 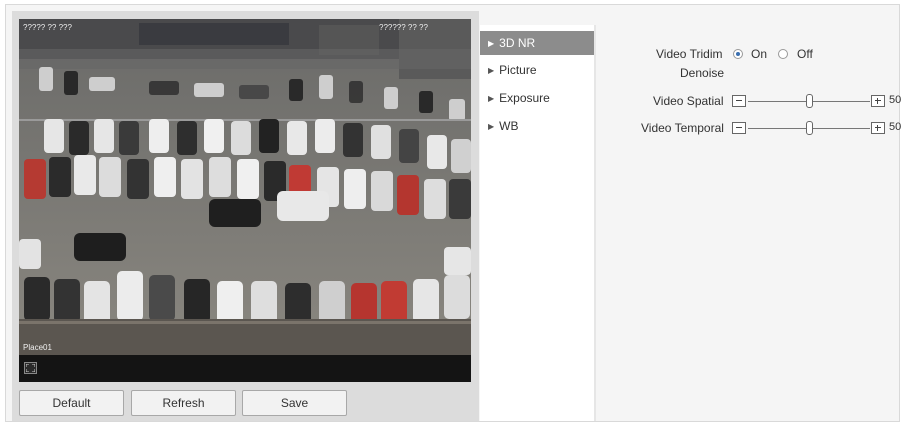 I want to click on temporal-slider-handle, so click(x=809, y=128).